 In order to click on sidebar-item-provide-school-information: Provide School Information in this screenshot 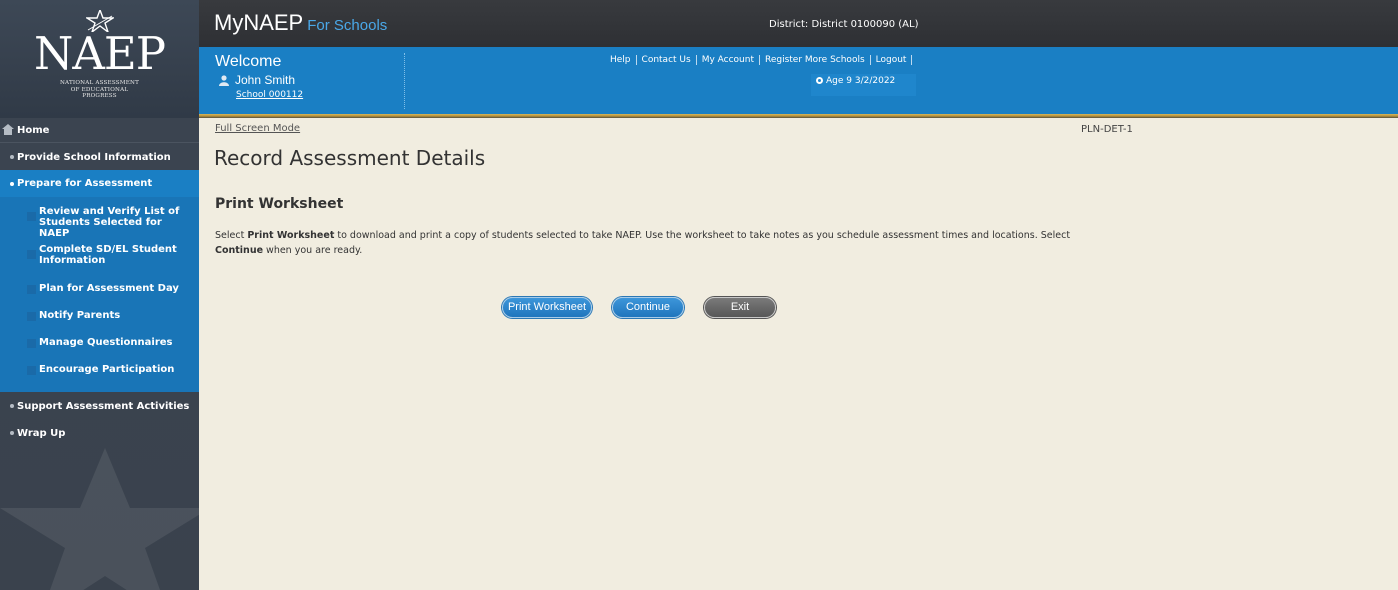, I will do `click(99, 155)`.